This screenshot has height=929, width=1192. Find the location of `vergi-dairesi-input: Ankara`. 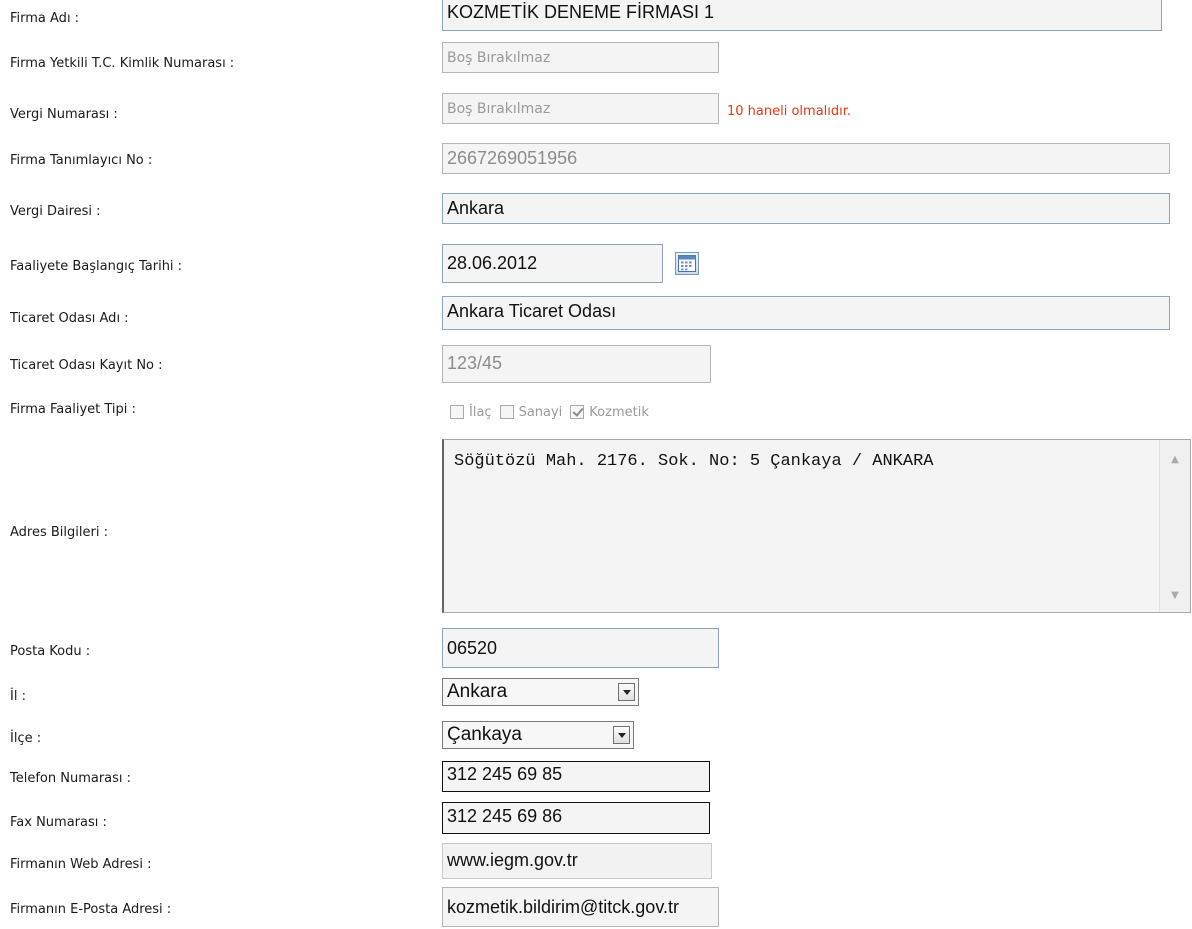

vergi-dairesi-input: Ankara is located at coordinates (806, 208).